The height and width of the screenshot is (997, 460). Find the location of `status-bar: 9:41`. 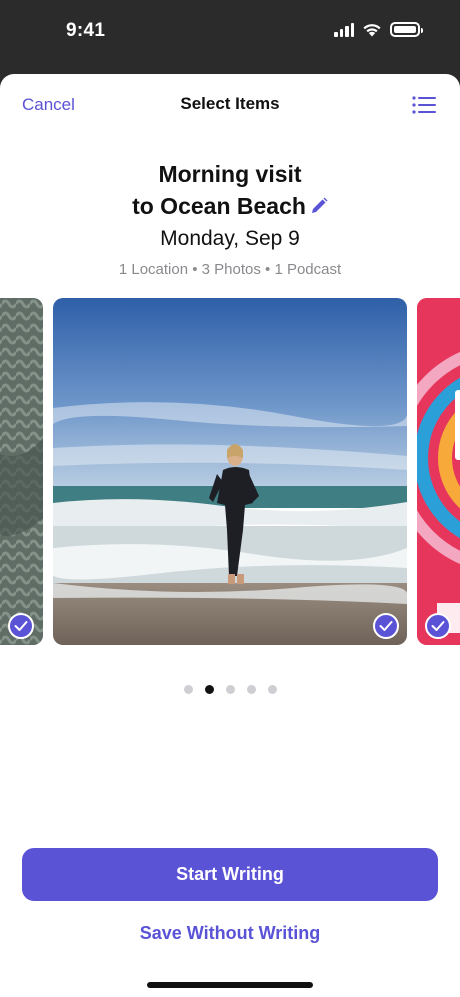

status-bar: 9:41 is located at coordinates (230, 35).